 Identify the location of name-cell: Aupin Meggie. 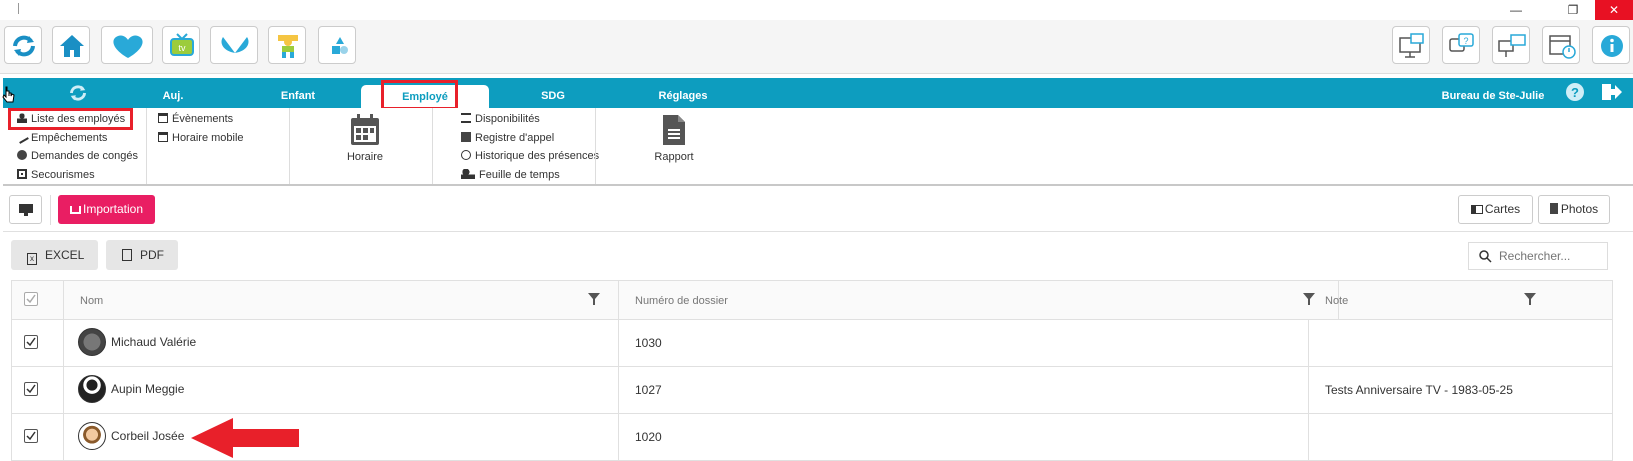
(341, 390).